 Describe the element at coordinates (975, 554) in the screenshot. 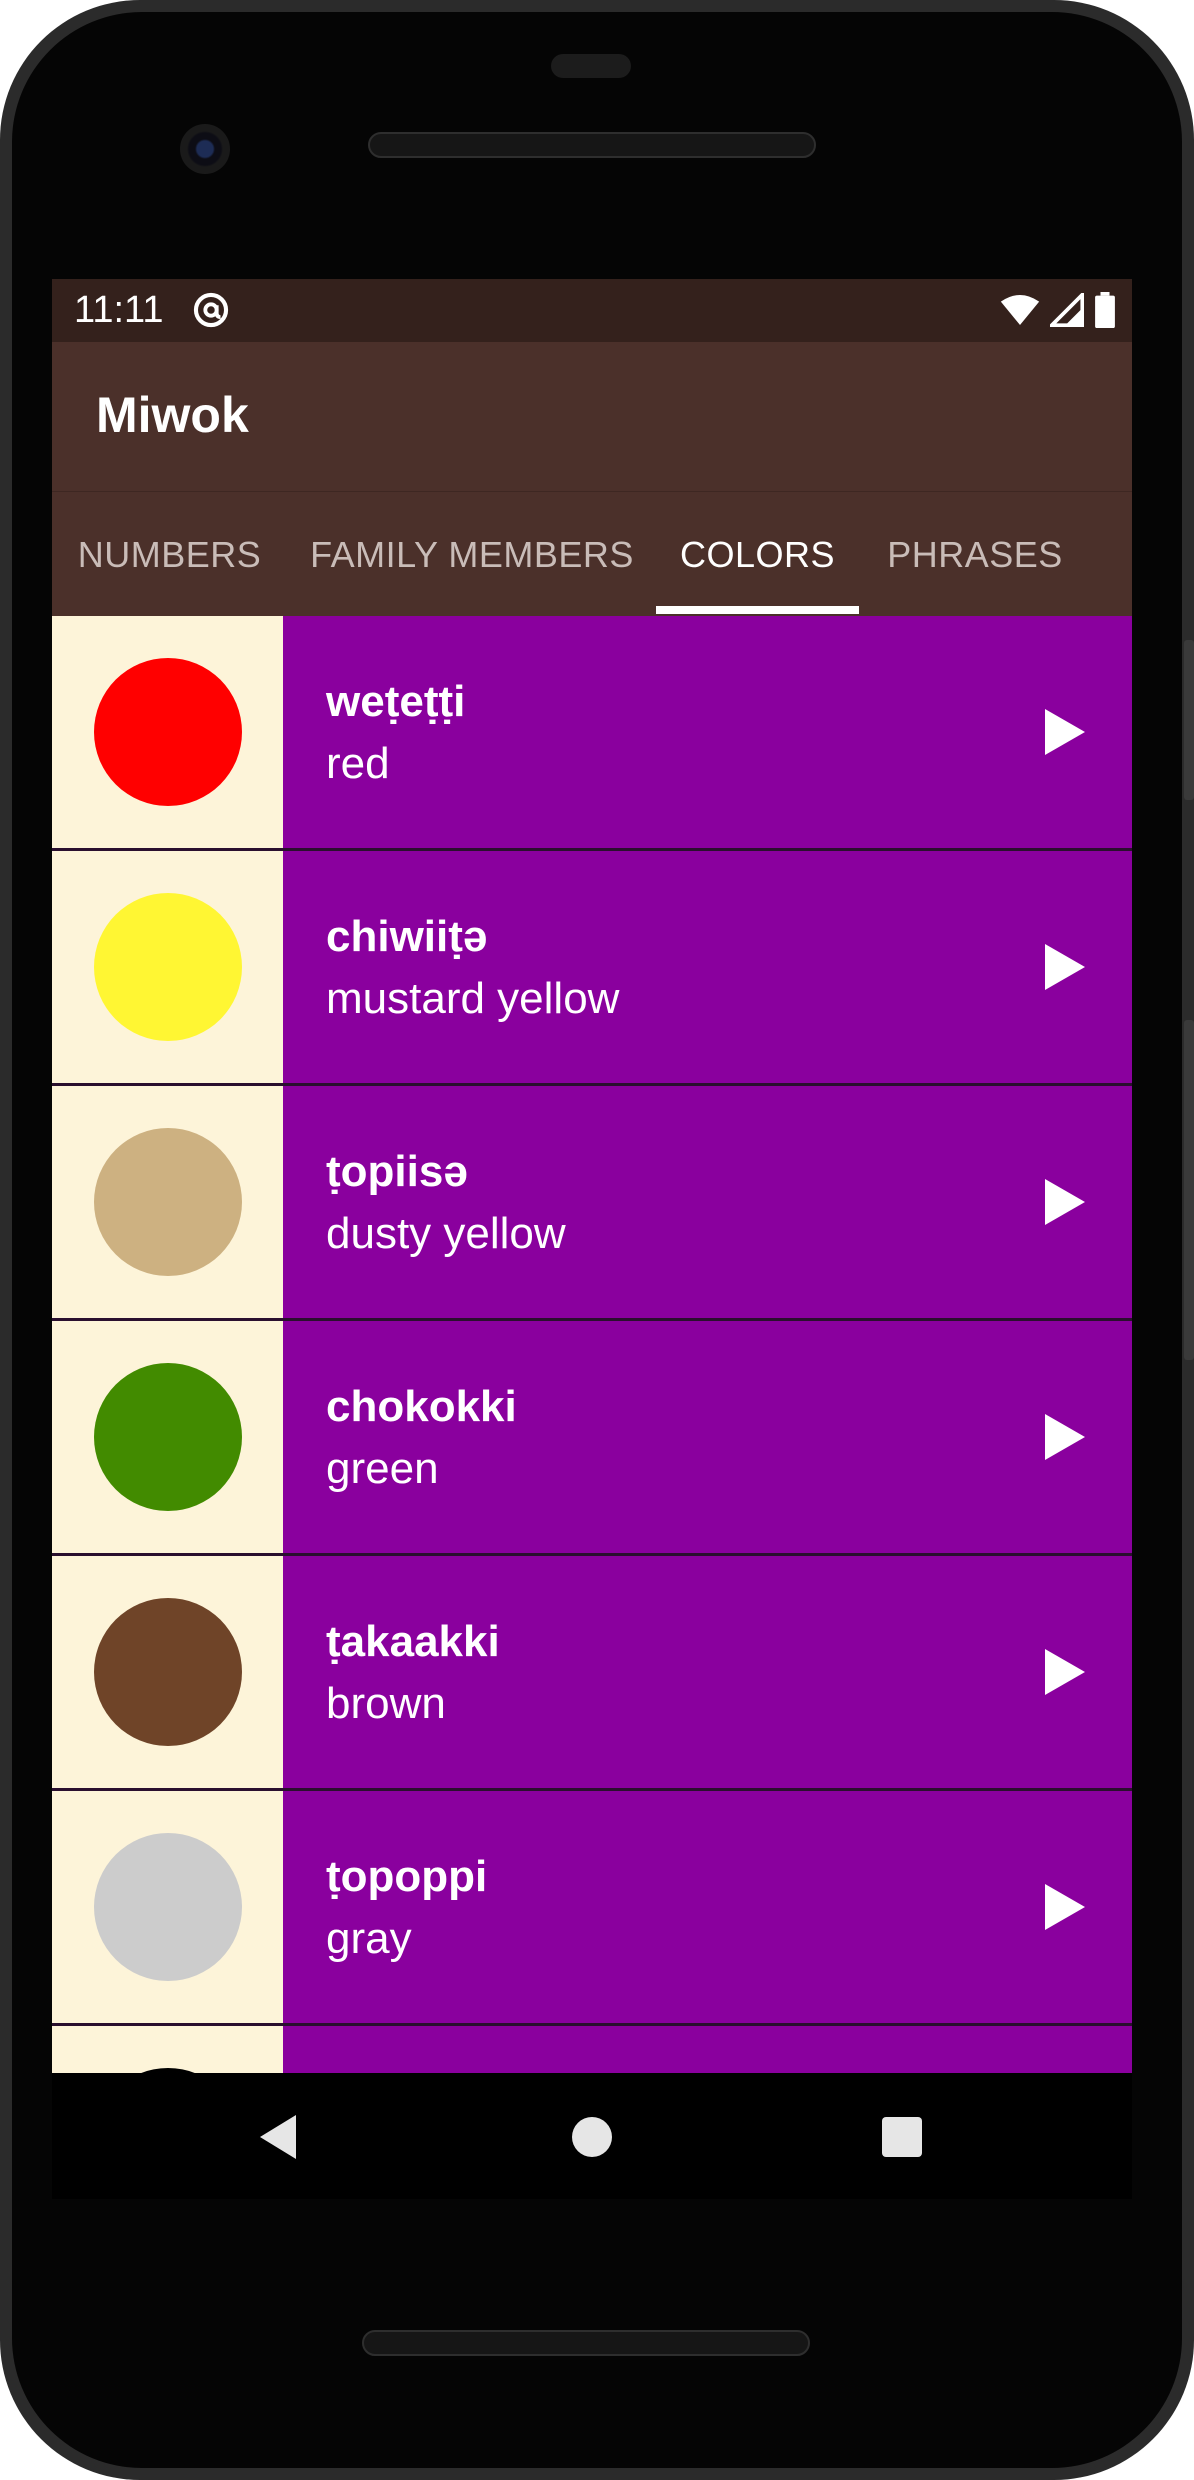

I see `tab-phrases: PHRASES` at that location.